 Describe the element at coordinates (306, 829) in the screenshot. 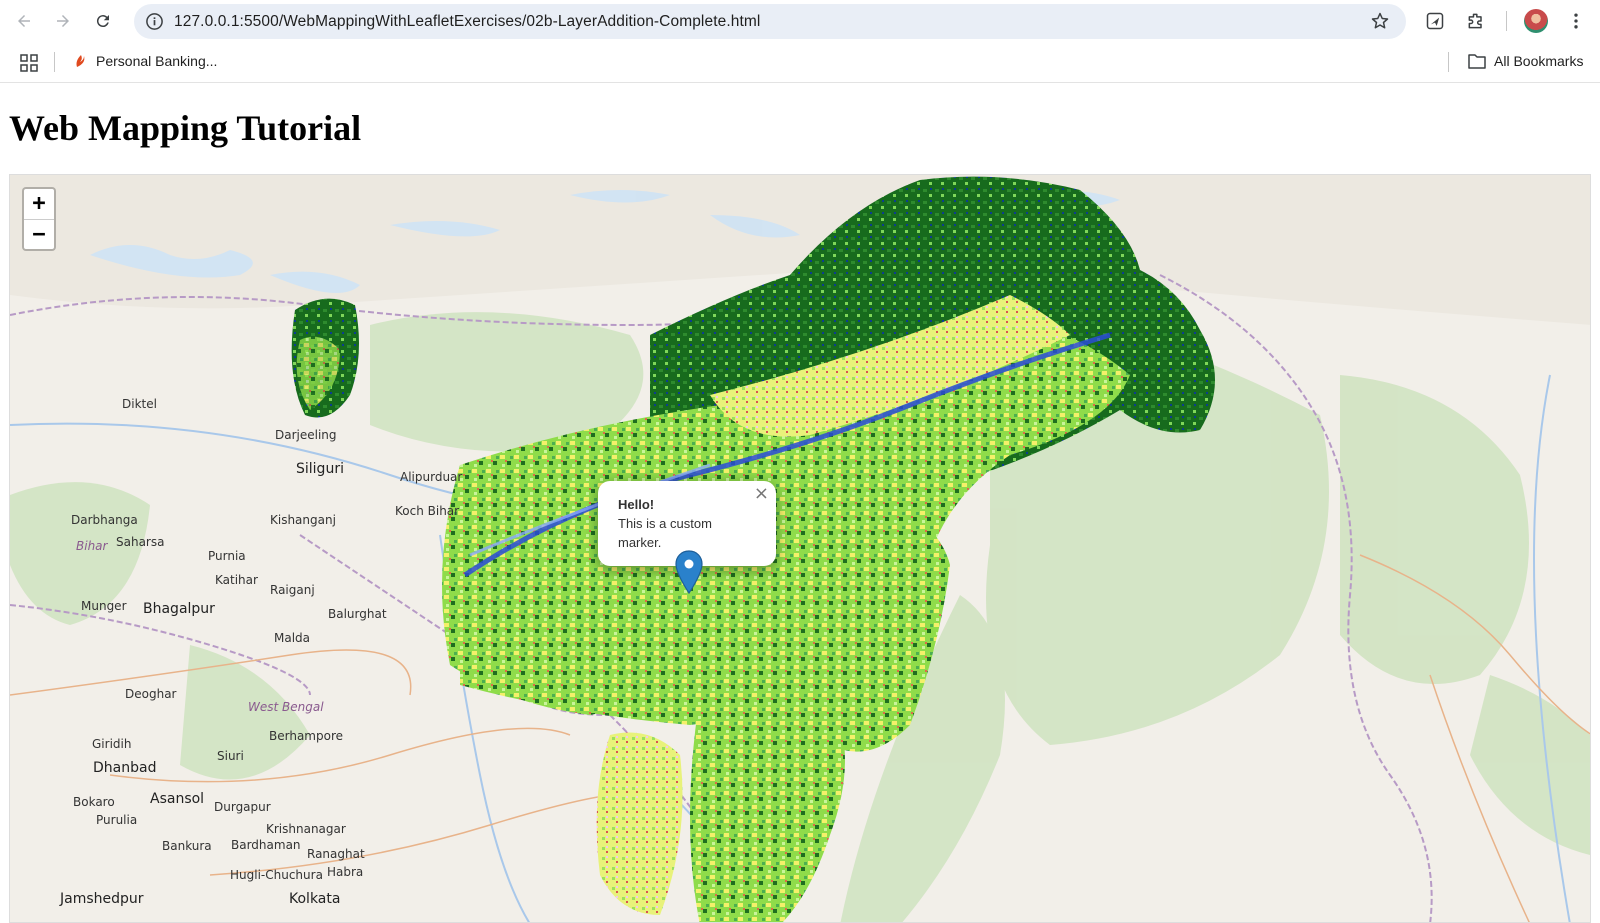

I see `label-krishnanagar: Krishnanagar` at that location.